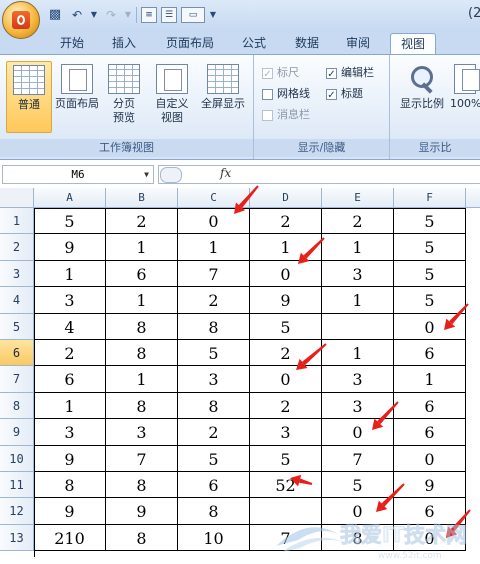 Image resolution: width=480 pixels, height=564 pixels. What do you see at coordinates (17, 379) in the screenshot?
I see `row-header-7: 7` at bounding box center [17, 379].